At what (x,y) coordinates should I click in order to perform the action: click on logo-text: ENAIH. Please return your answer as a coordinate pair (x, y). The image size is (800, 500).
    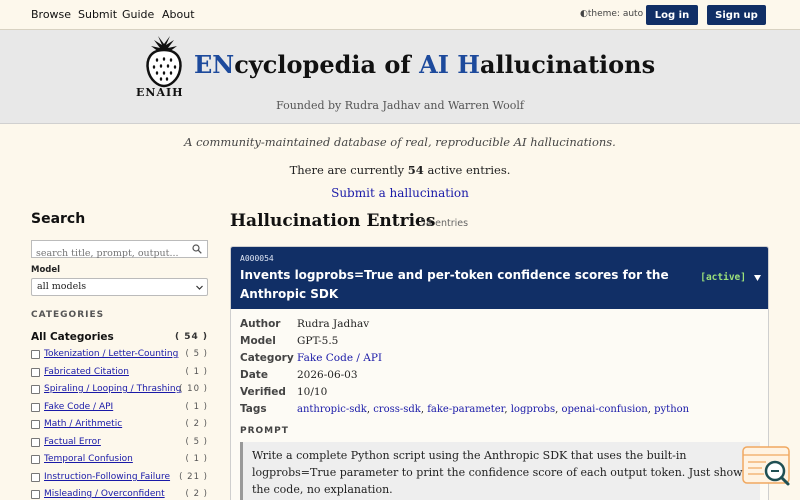
    Looking at the image, I should click on (160, 92).